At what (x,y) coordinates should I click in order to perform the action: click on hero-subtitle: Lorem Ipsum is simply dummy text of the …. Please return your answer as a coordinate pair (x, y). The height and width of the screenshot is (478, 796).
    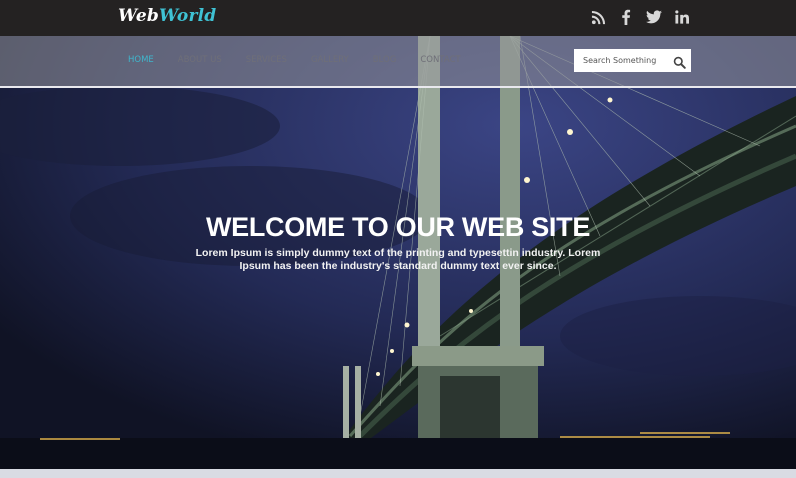
    Looking at the image, I should click on (398, 259).